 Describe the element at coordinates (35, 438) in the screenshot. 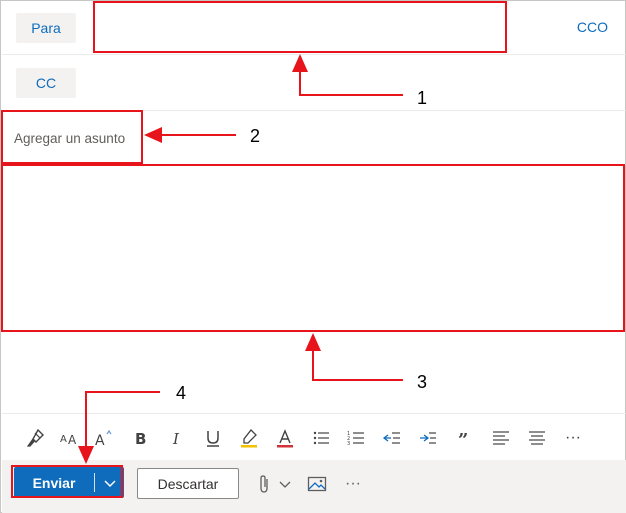

I see `format-painter-icon` at that location.